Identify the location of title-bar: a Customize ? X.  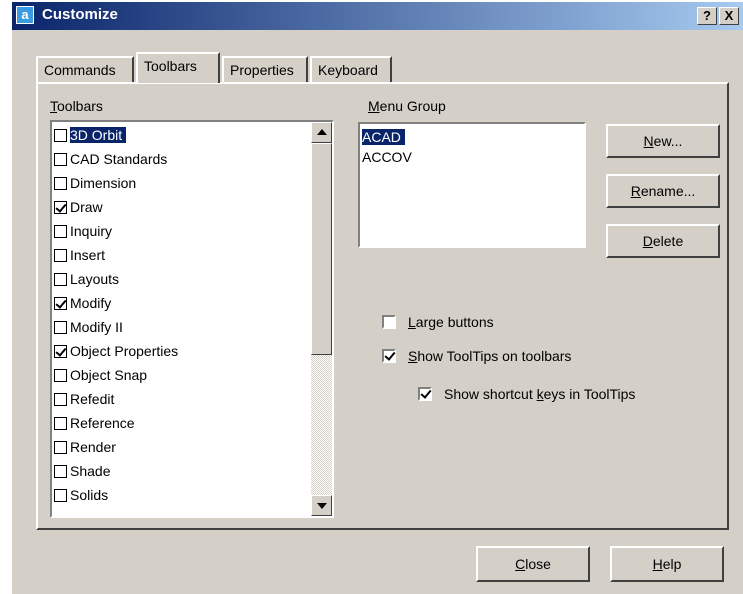
(377, 16).